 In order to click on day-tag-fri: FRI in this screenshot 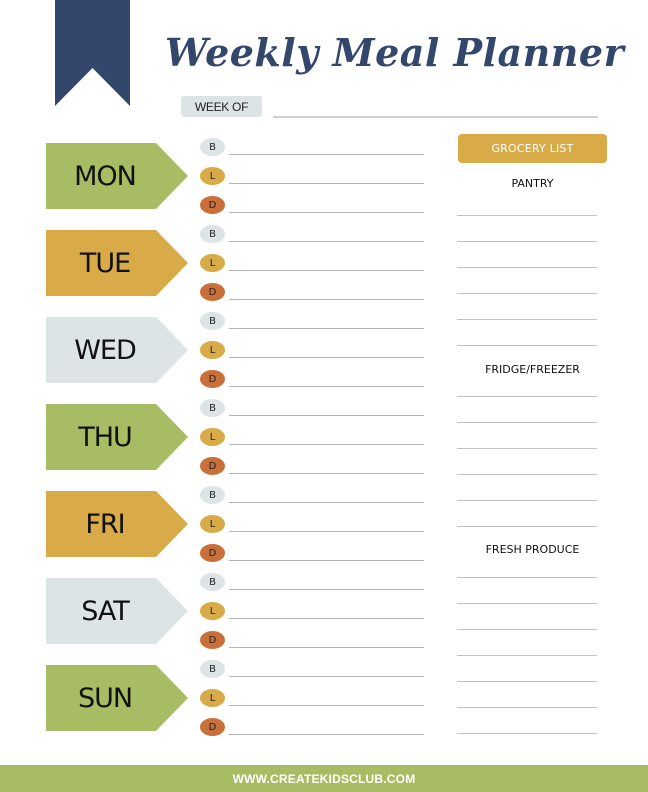, I will do `click(117, 524)`.